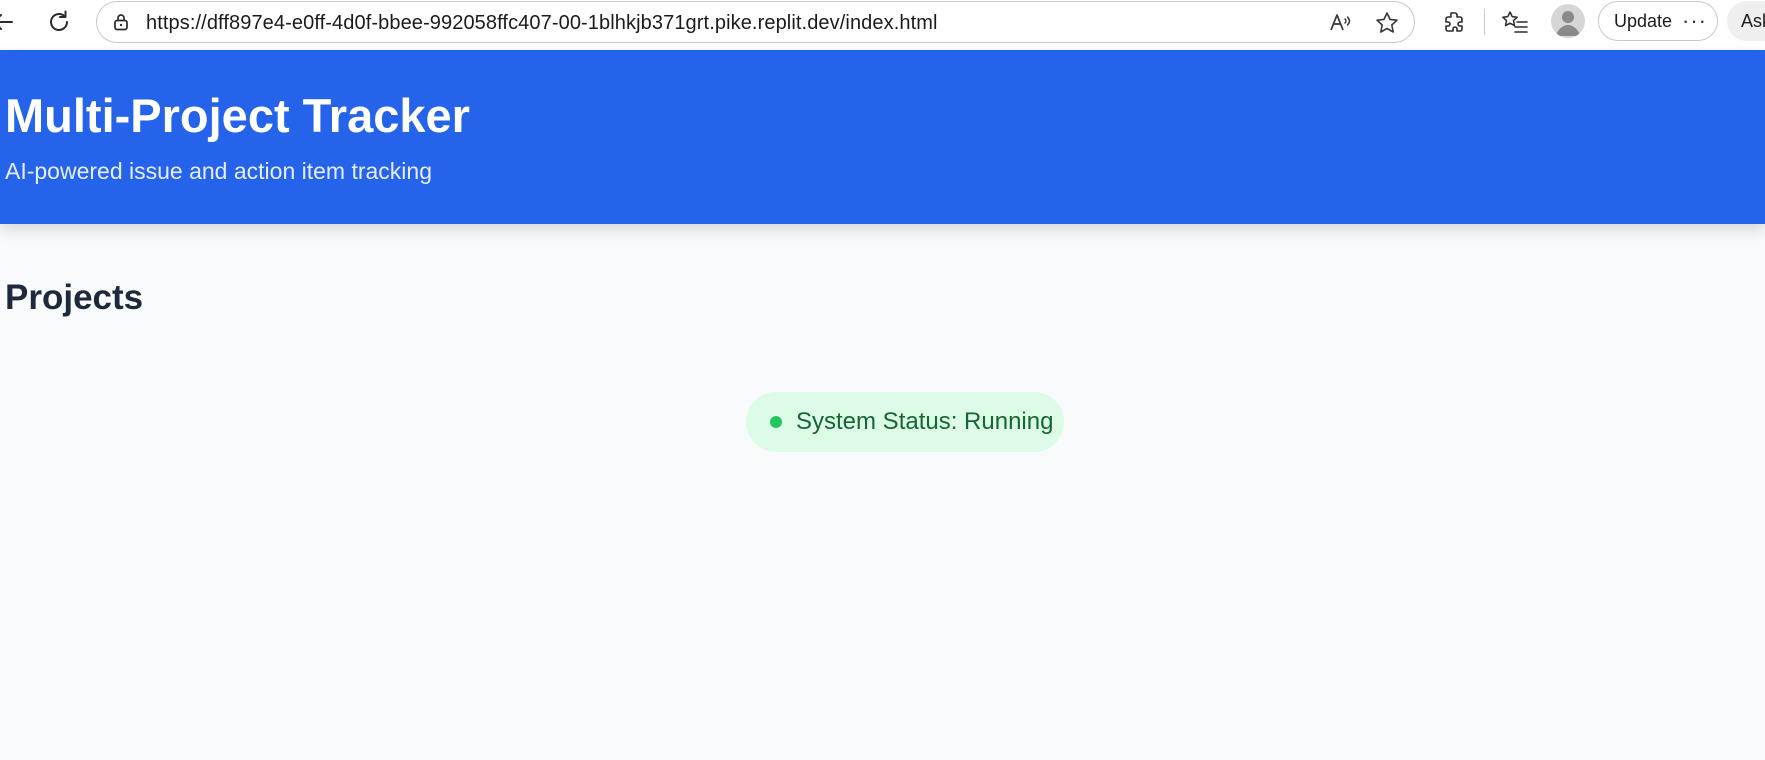  What do you see at coordinates (776, 422) in the screenshot?
I see `status-dot-icon` at bounding box center [776, 422].